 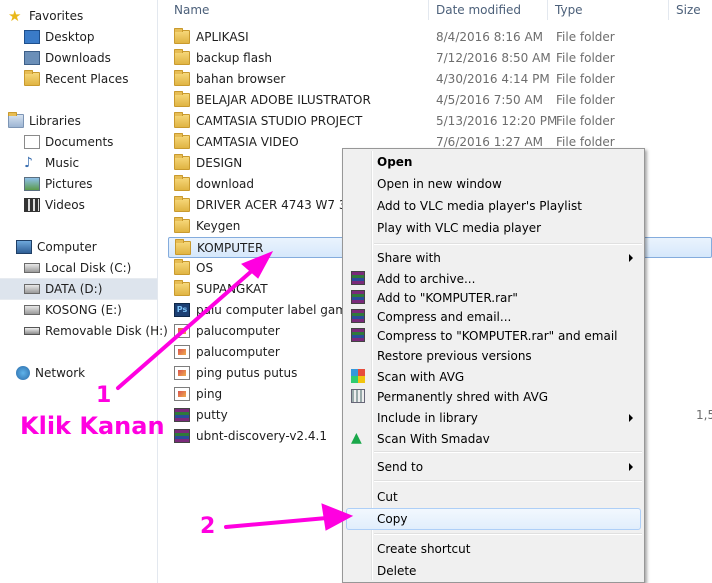 What do you see at coordinates (190, 325) in the screenshot?
I see `arrow-1-shaft` at bounding box center [190, 325].